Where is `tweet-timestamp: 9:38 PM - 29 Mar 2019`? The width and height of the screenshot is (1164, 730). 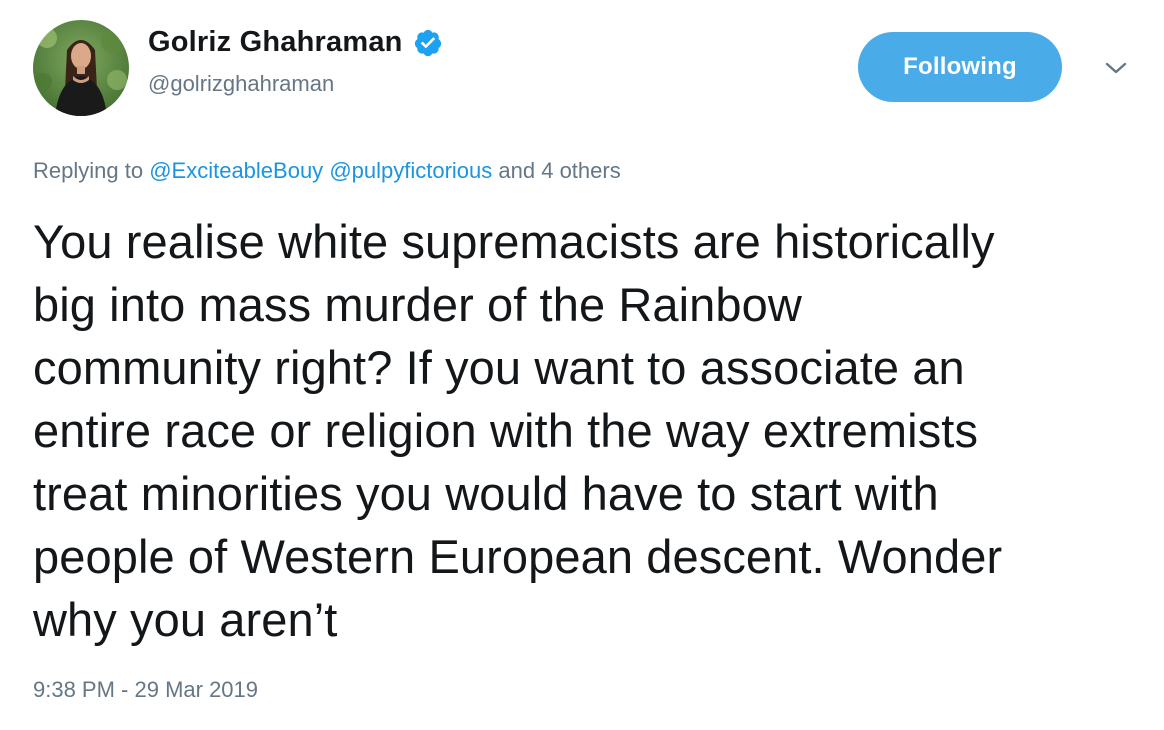
tweet-timestamp: 9:38 PM - 29 Mar 2019 is located at coordinates (145, 690).